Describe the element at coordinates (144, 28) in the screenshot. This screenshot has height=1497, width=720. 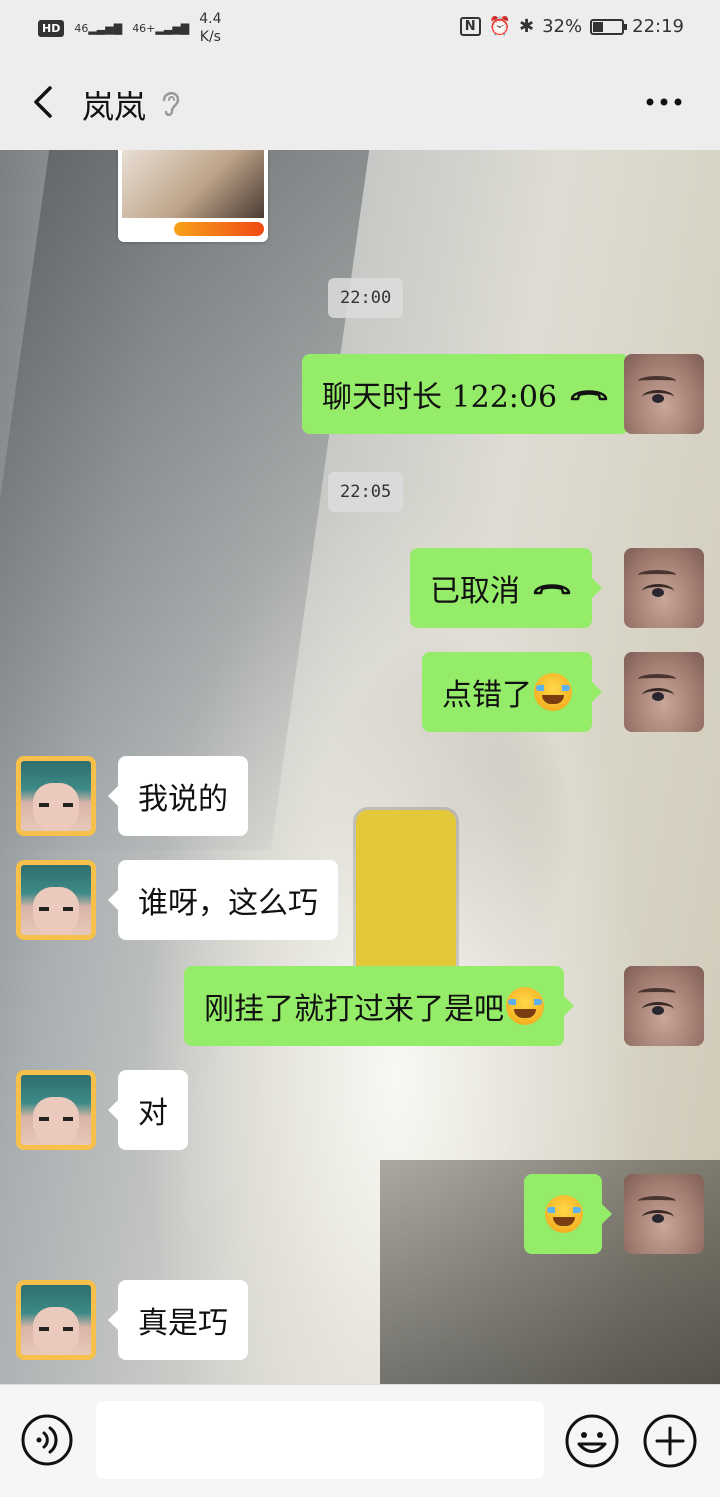
I see `signal-2-label: 46+` at that location.